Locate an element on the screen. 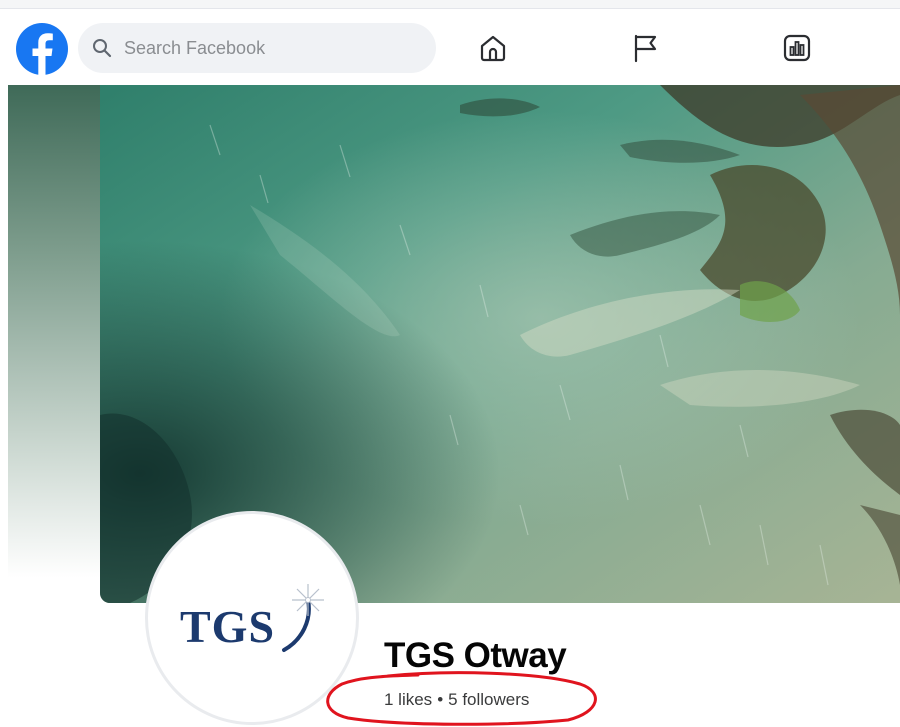  flag-icon is located at coordinates (645, 48).